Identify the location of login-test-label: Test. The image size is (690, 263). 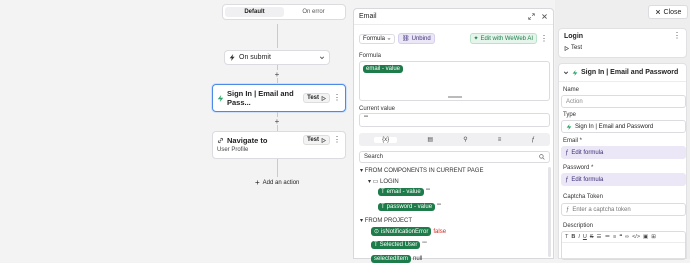
(577, 48).